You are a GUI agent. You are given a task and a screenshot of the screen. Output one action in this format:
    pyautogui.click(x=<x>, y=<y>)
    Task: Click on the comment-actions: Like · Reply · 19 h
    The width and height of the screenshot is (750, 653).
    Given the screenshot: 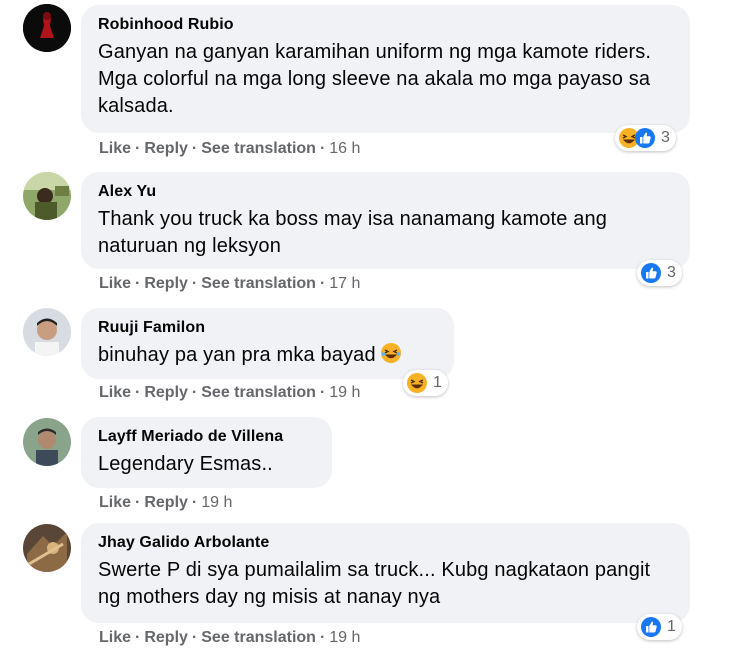 What is the action you would take?
    pyautogui.click(x=165, y=503)
    